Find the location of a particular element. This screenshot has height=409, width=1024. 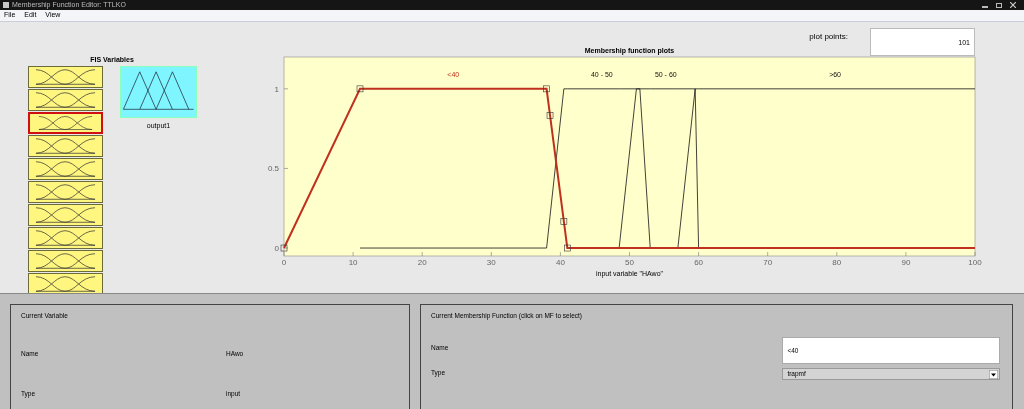

x-tick-label: 0 is located at coordinates (284, 262).